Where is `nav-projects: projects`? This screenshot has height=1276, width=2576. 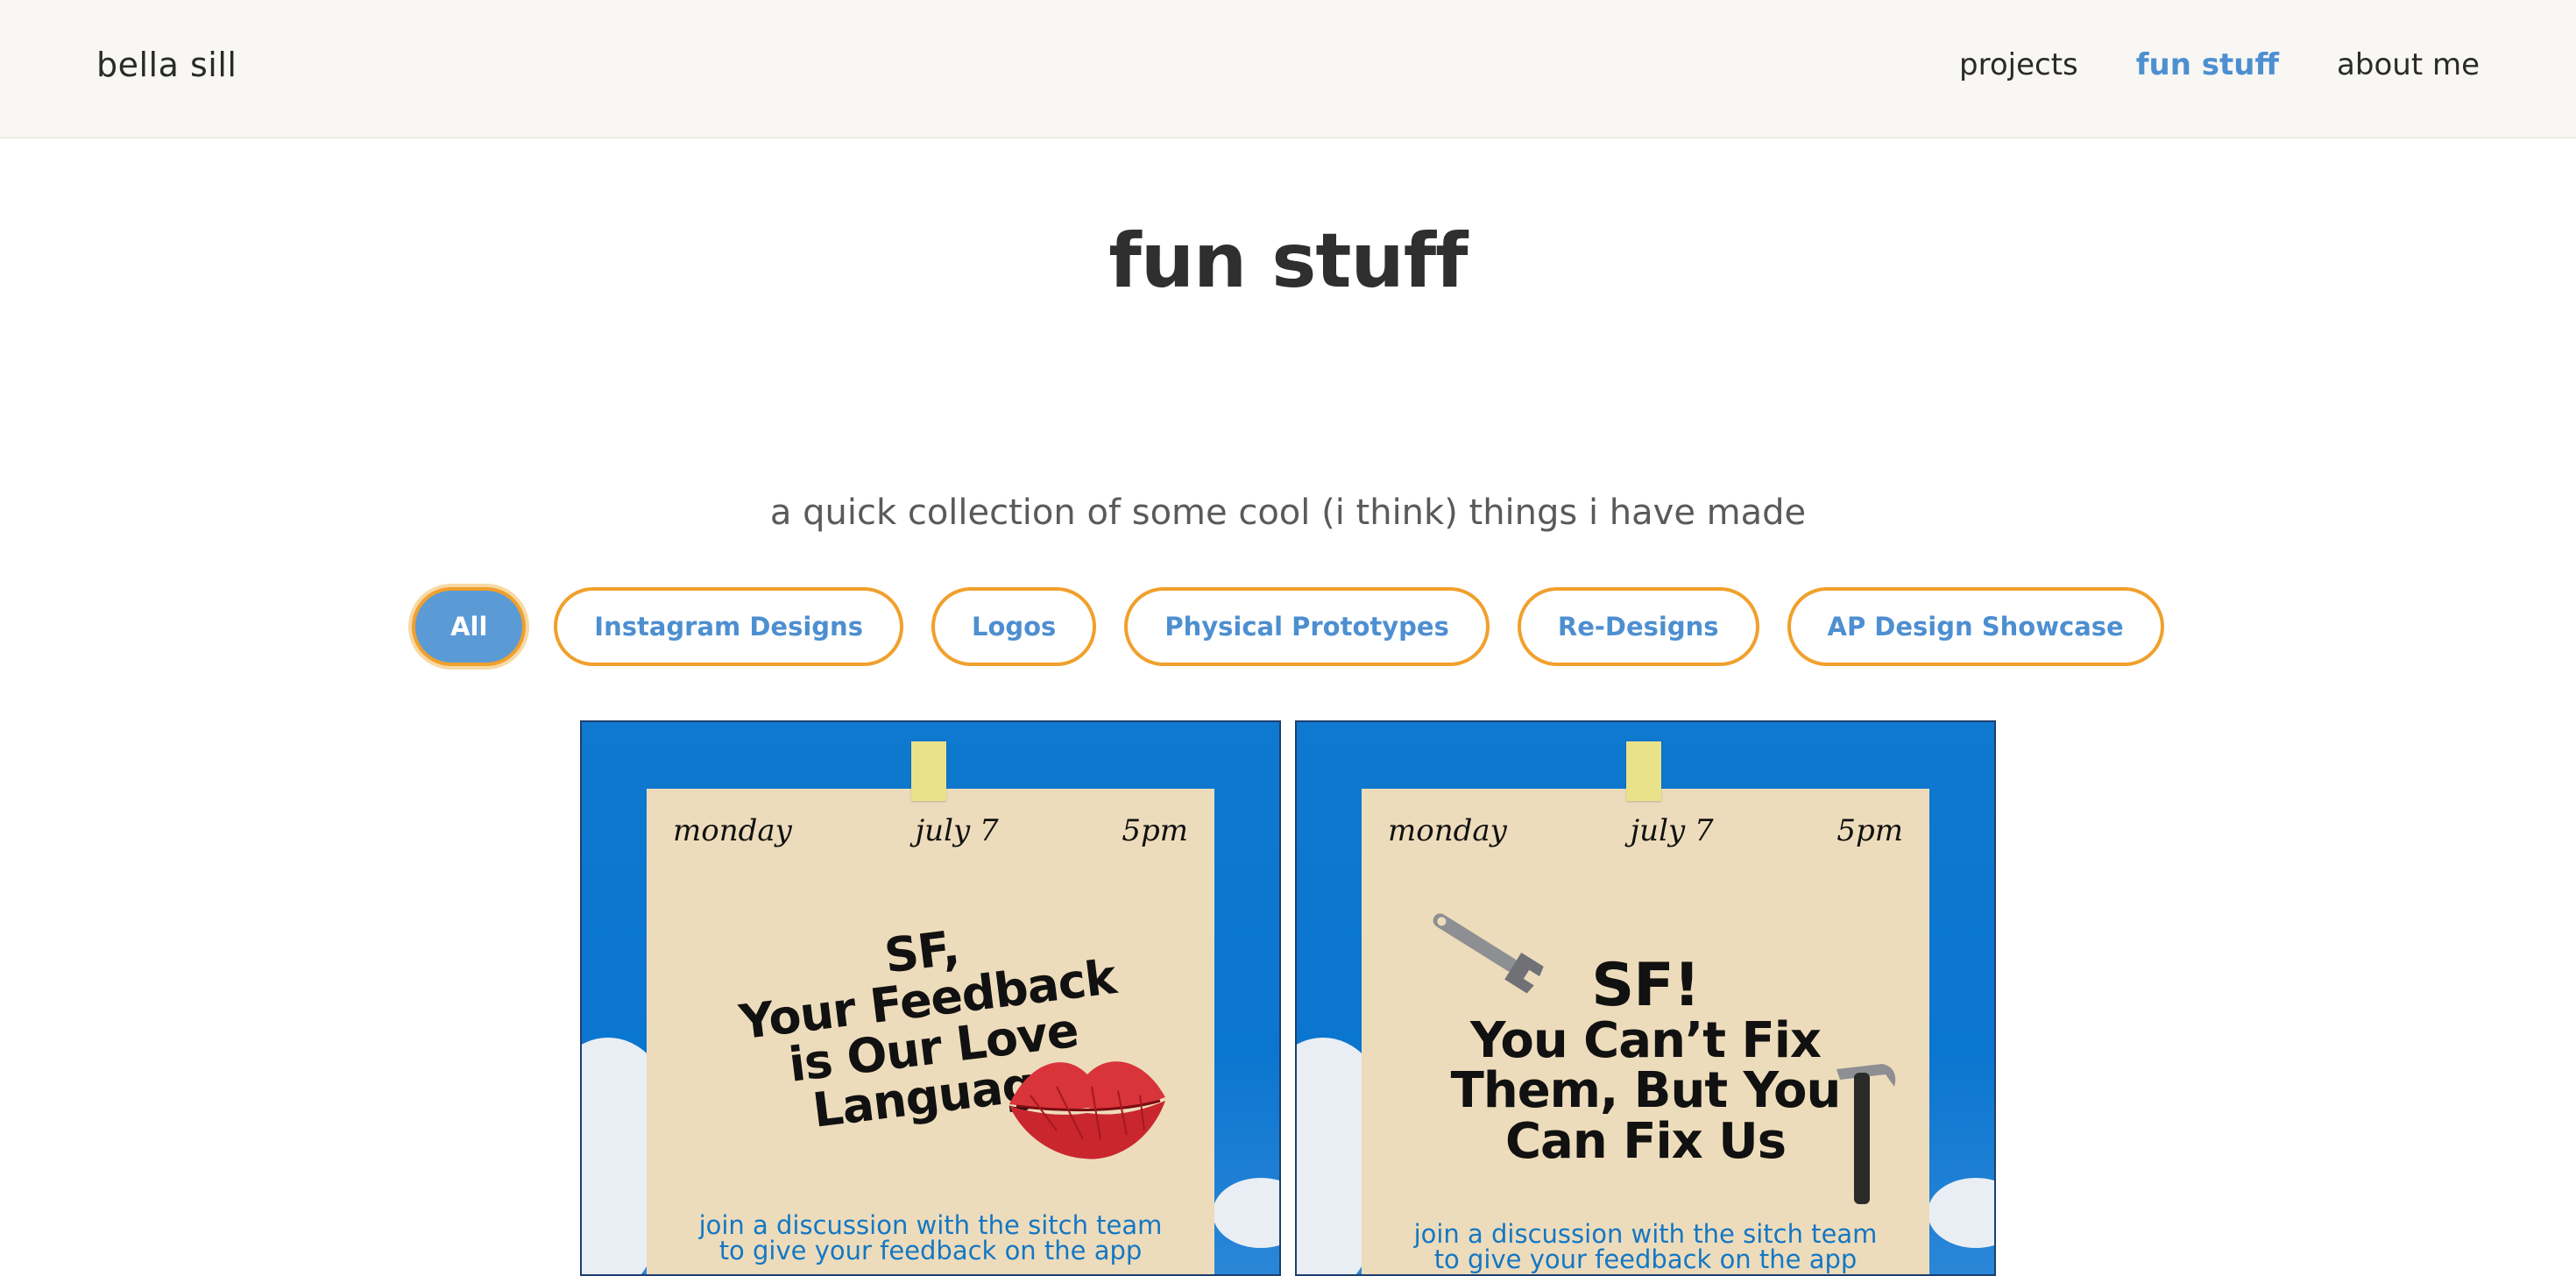
nav-projects: projects is located at coordinates (2018, 64).